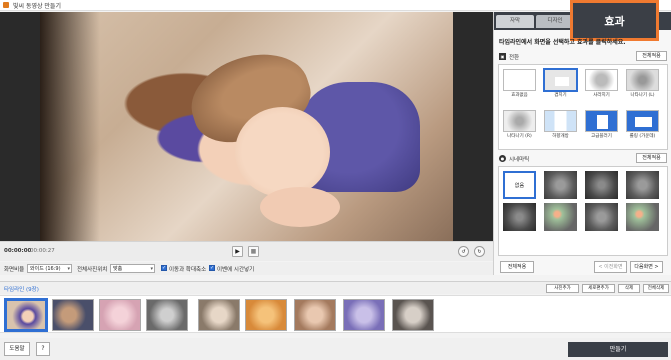 The height and width of the screenshot is (360, 671). What do you see at coordinates (560, 136) in the screenshot?
I see `transition-label: 하향개방` at bounding box center [560, 136].